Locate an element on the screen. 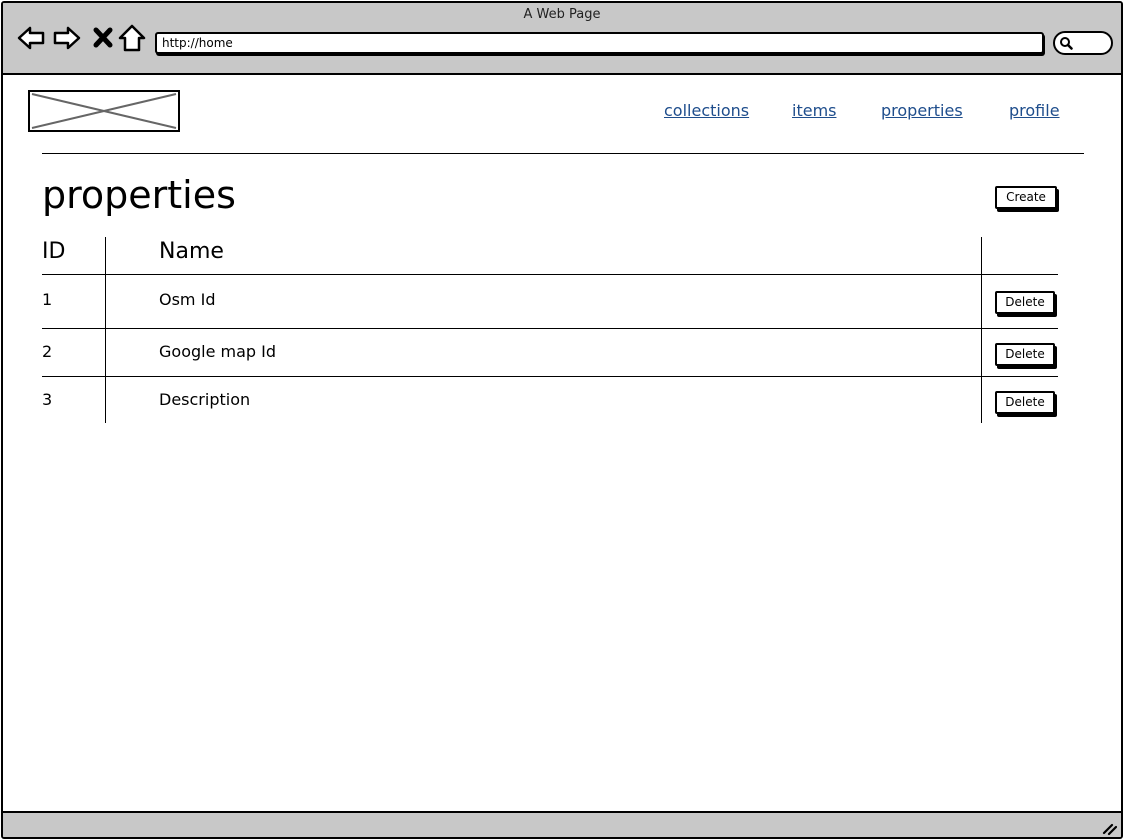 This screenshot has width=1124, height=840. column-header-id: ID is located at coordinates (54, 251).